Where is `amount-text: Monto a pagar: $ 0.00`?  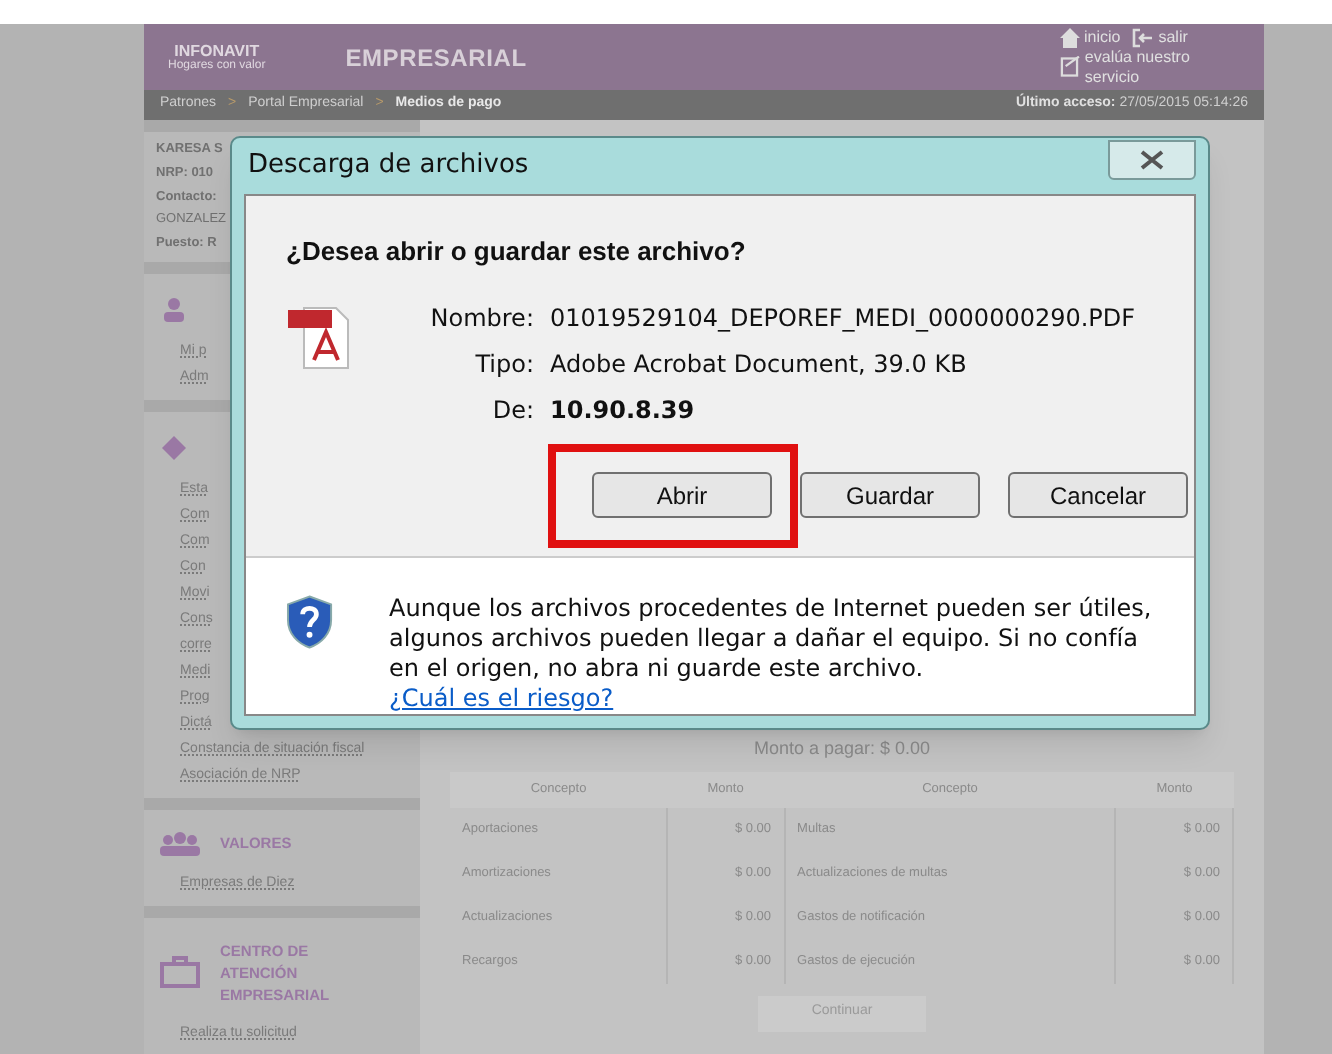
amount-text: Monto a pagar: $ 0.00 is located at coordinates (842, 749).